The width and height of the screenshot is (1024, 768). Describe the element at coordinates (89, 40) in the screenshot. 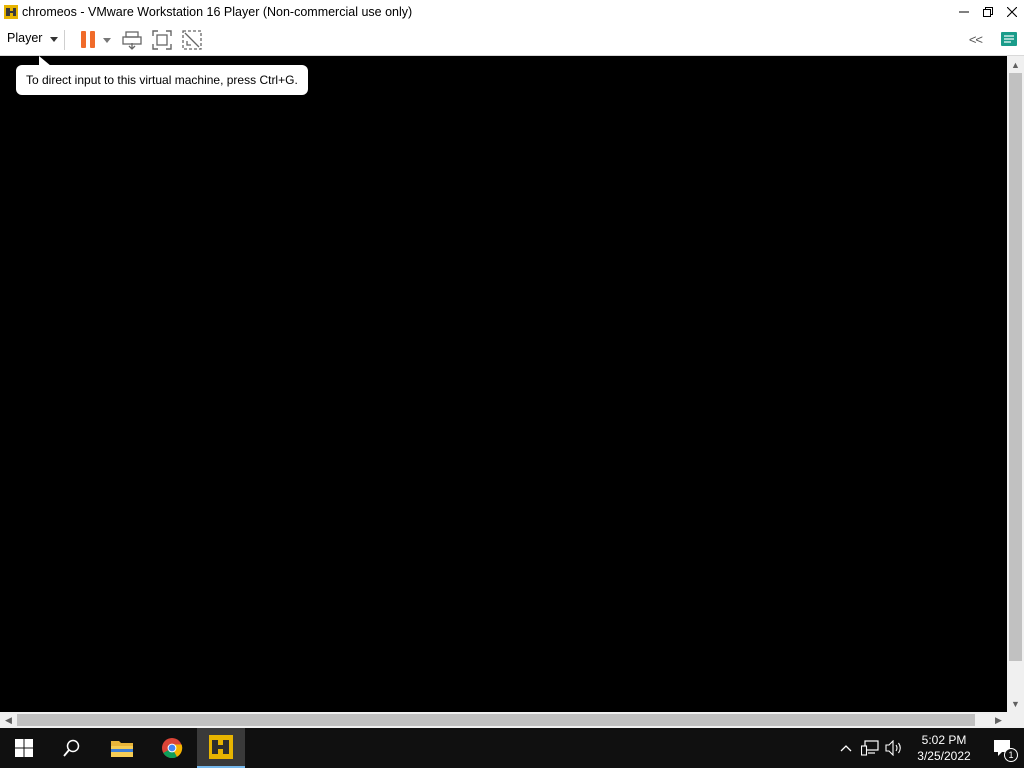

I see `pause-icon` at that location.